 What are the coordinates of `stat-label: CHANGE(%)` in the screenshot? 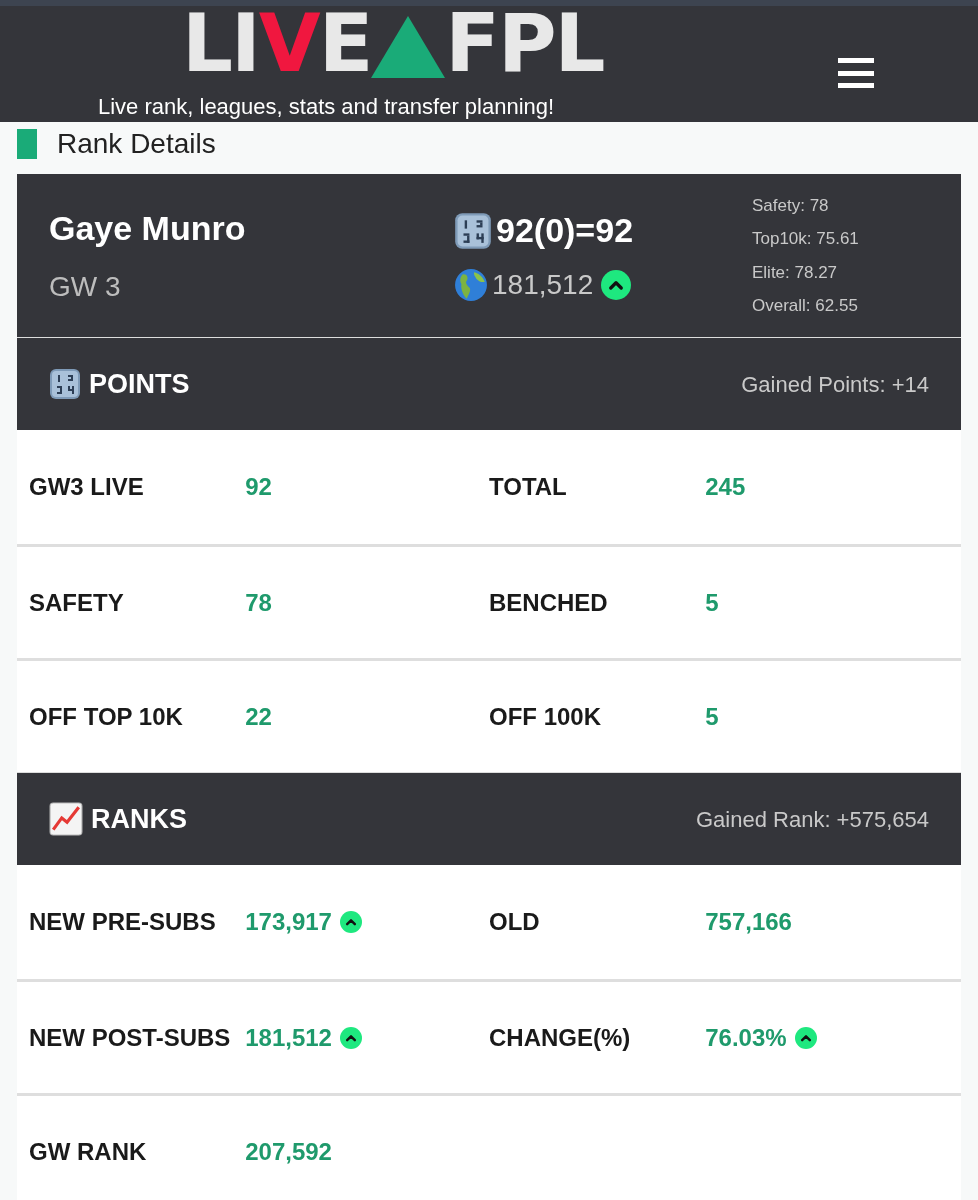 It's located at (560, 1037).